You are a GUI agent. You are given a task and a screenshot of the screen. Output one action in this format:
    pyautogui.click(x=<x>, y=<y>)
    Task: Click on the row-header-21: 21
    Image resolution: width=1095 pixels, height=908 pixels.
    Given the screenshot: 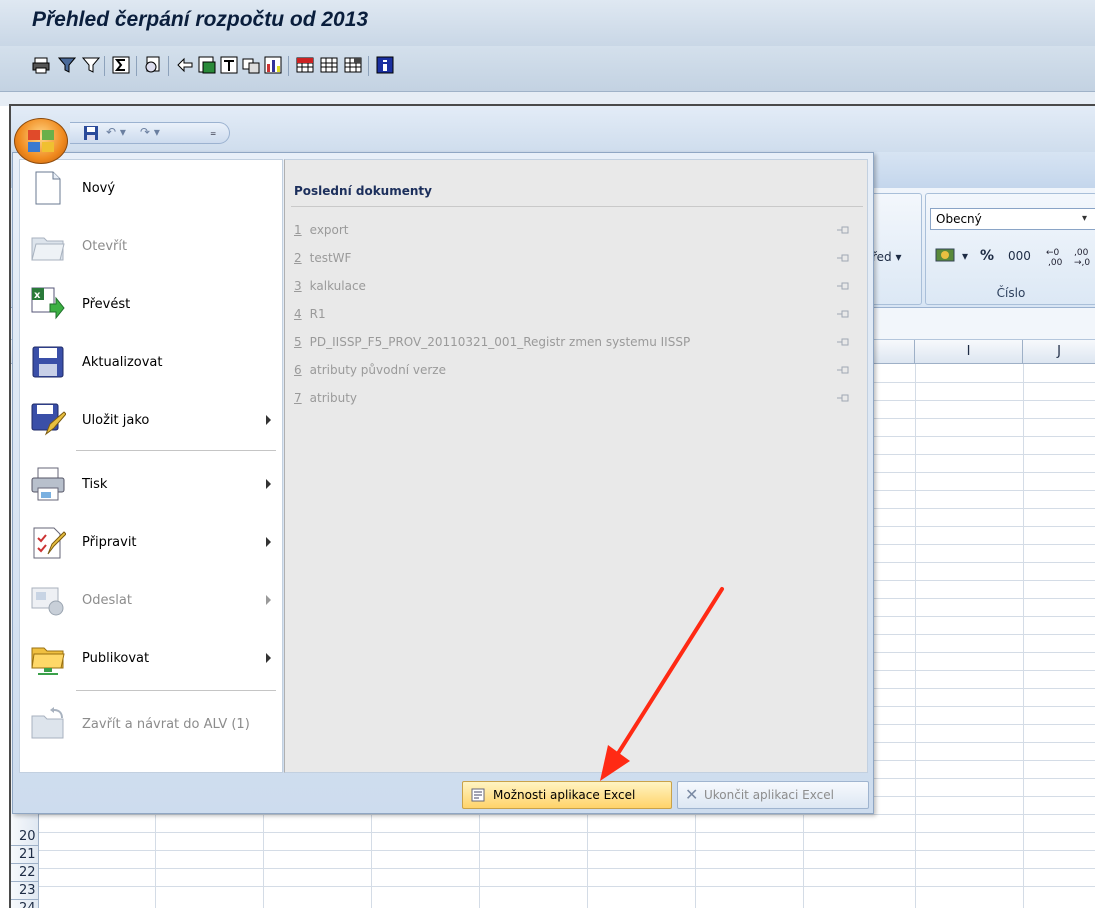 What is the action you would take?
    pyautogui.click(x=25, y=855)
    